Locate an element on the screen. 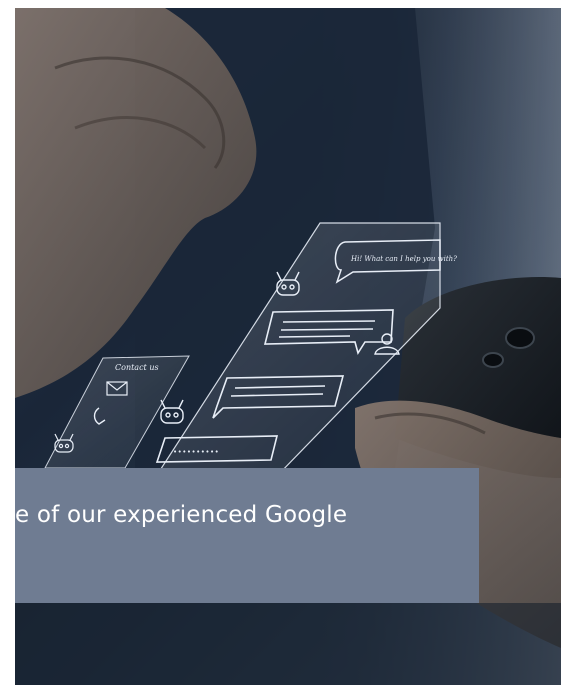 The height and width of the screenshot is (685, 561). typing-dots: •••••••••• is located at coordinates (196, 452).